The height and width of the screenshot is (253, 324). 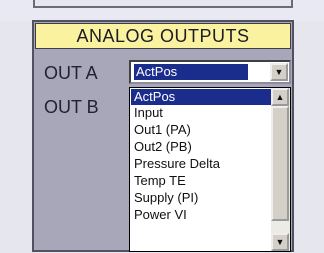 I want to click on panel-title: ANALOG OUTPUTS, so click(x=163, y=36).